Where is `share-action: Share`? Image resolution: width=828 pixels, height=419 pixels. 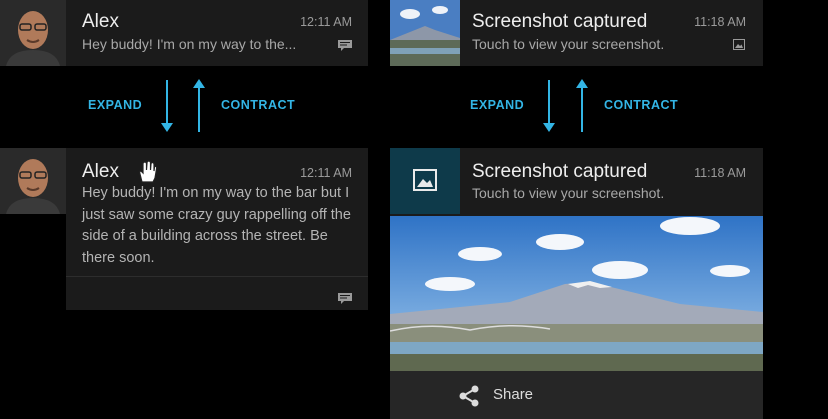 share-action: Share is located at coordinates (576, 395).